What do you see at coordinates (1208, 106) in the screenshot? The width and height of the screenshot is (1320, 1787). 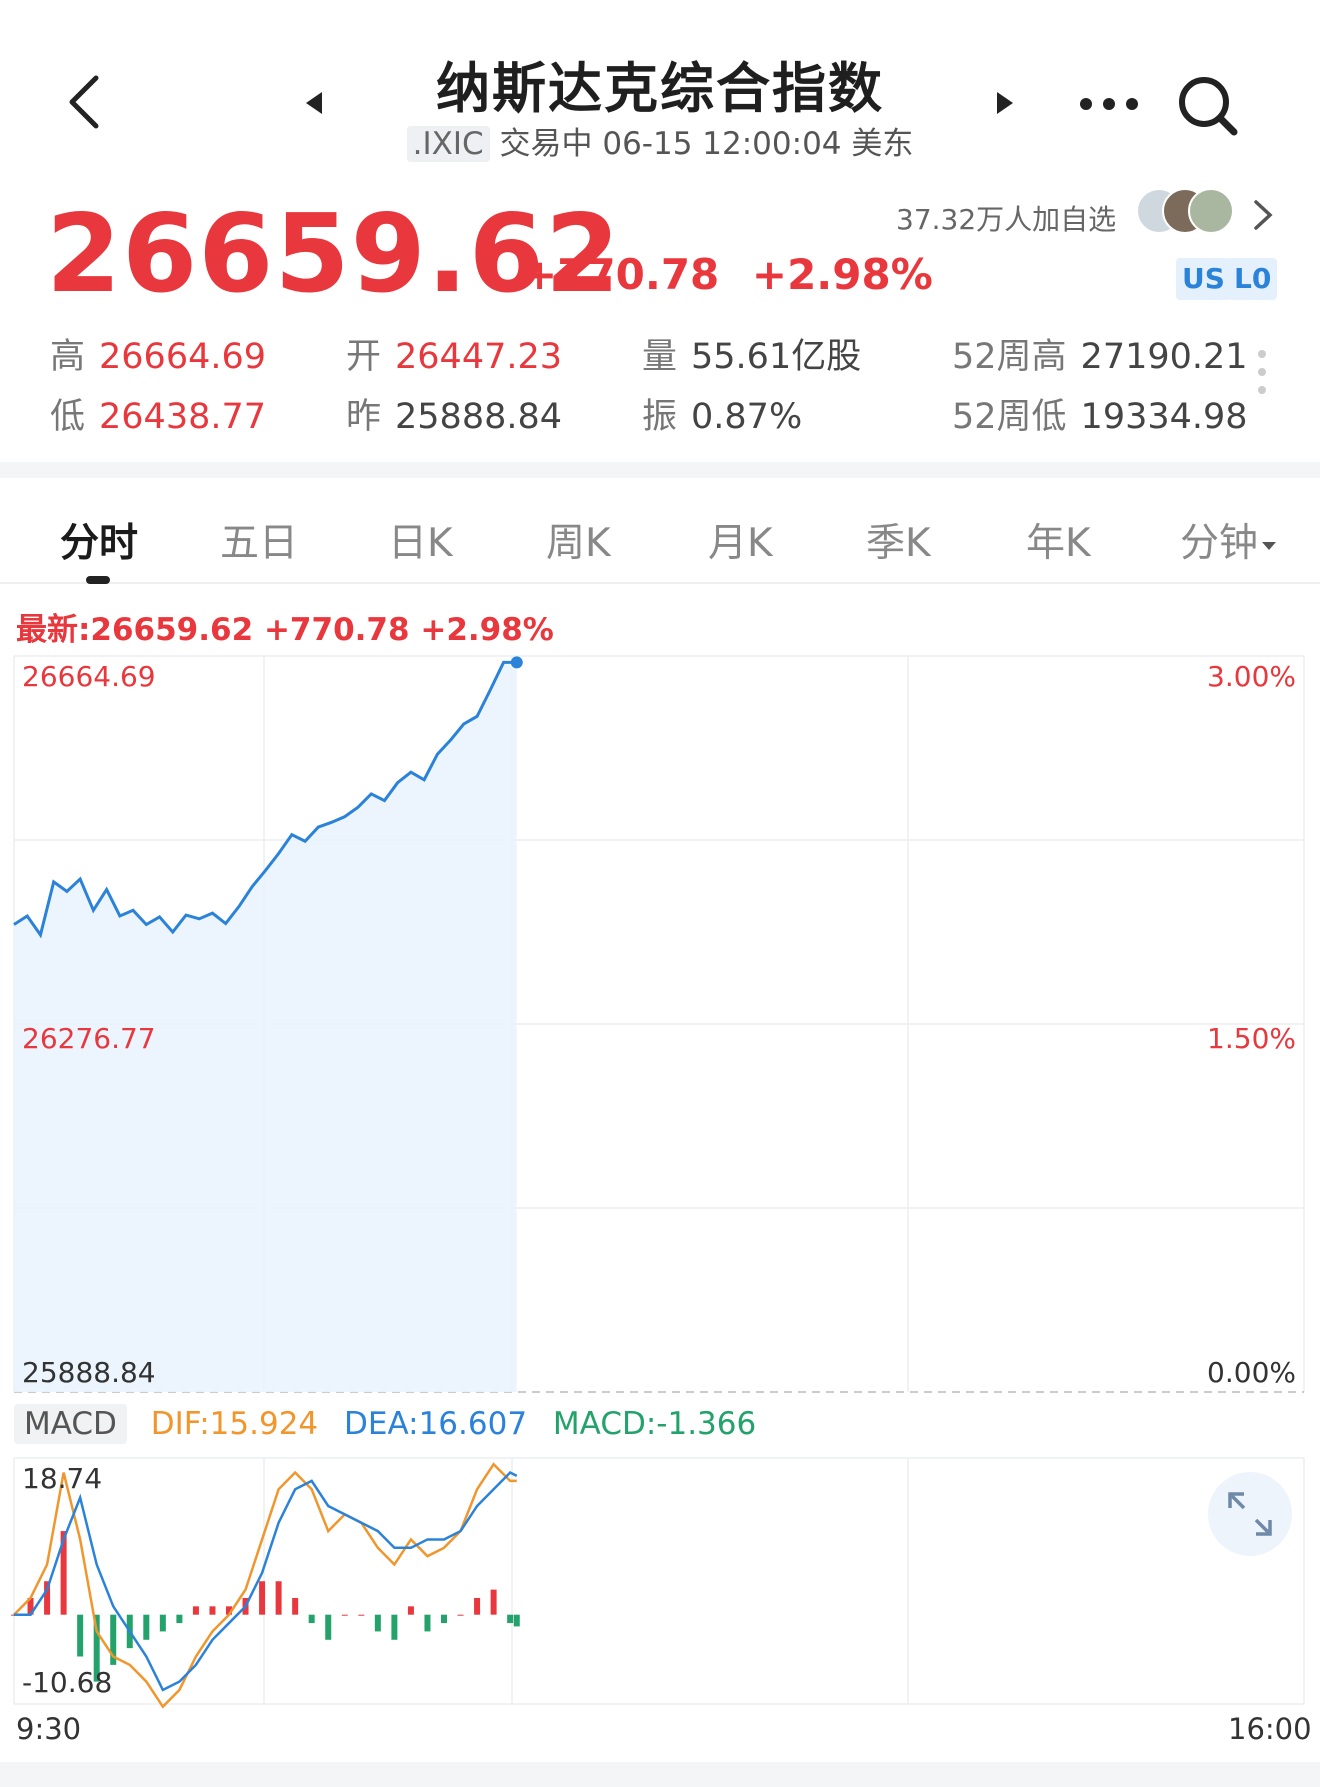 I see `search-icon` at bounding box center [1208, 106].